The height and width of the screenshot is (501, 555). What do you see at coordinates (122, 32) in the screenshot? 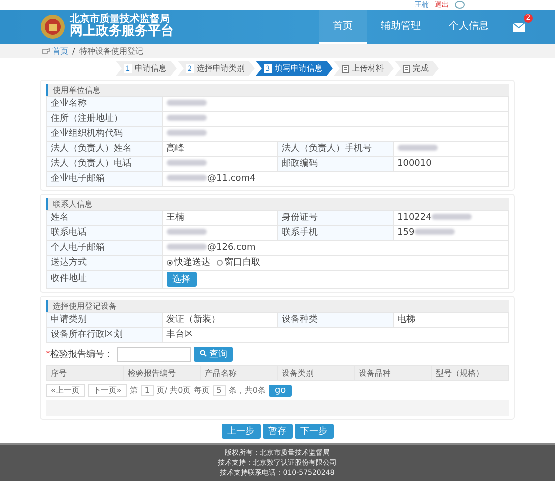
I see `site-title: 网上政务服务平台` at bounding box center [122, 32].